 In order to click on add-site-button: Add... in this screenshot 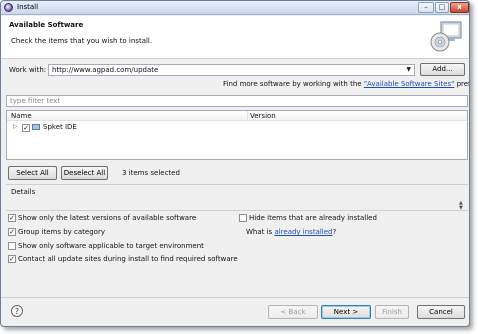, I will do `click(442, 69)`.